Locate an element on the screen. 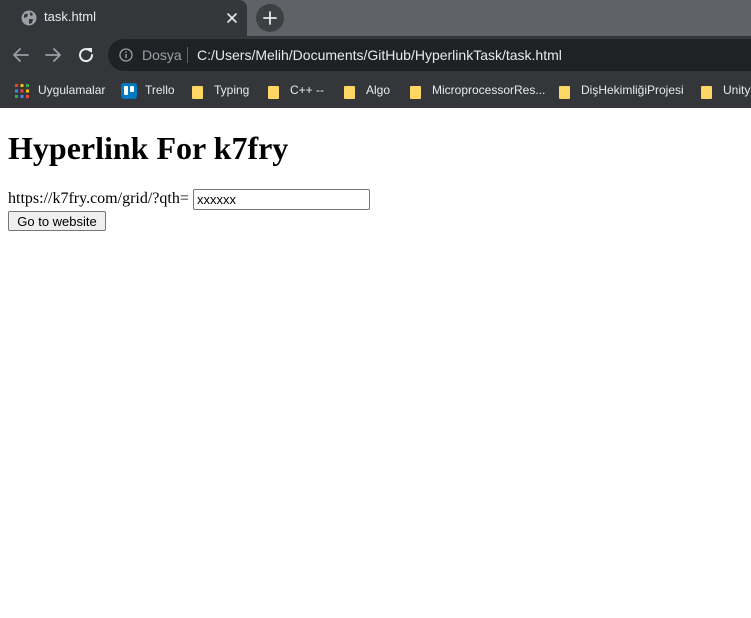 This screenshot has width=751, height=618. bookmark-label: C++ -- is located at coordinates (307, 90).